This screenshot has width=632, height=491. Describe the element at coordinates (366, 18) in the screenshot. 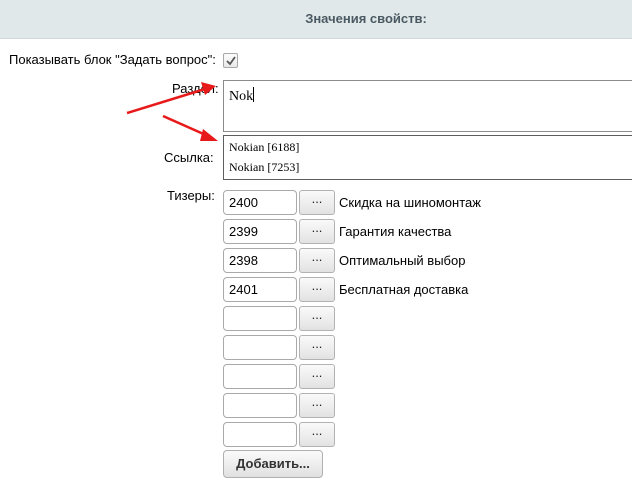

I see `header-title: Значения свойств:` at that location.